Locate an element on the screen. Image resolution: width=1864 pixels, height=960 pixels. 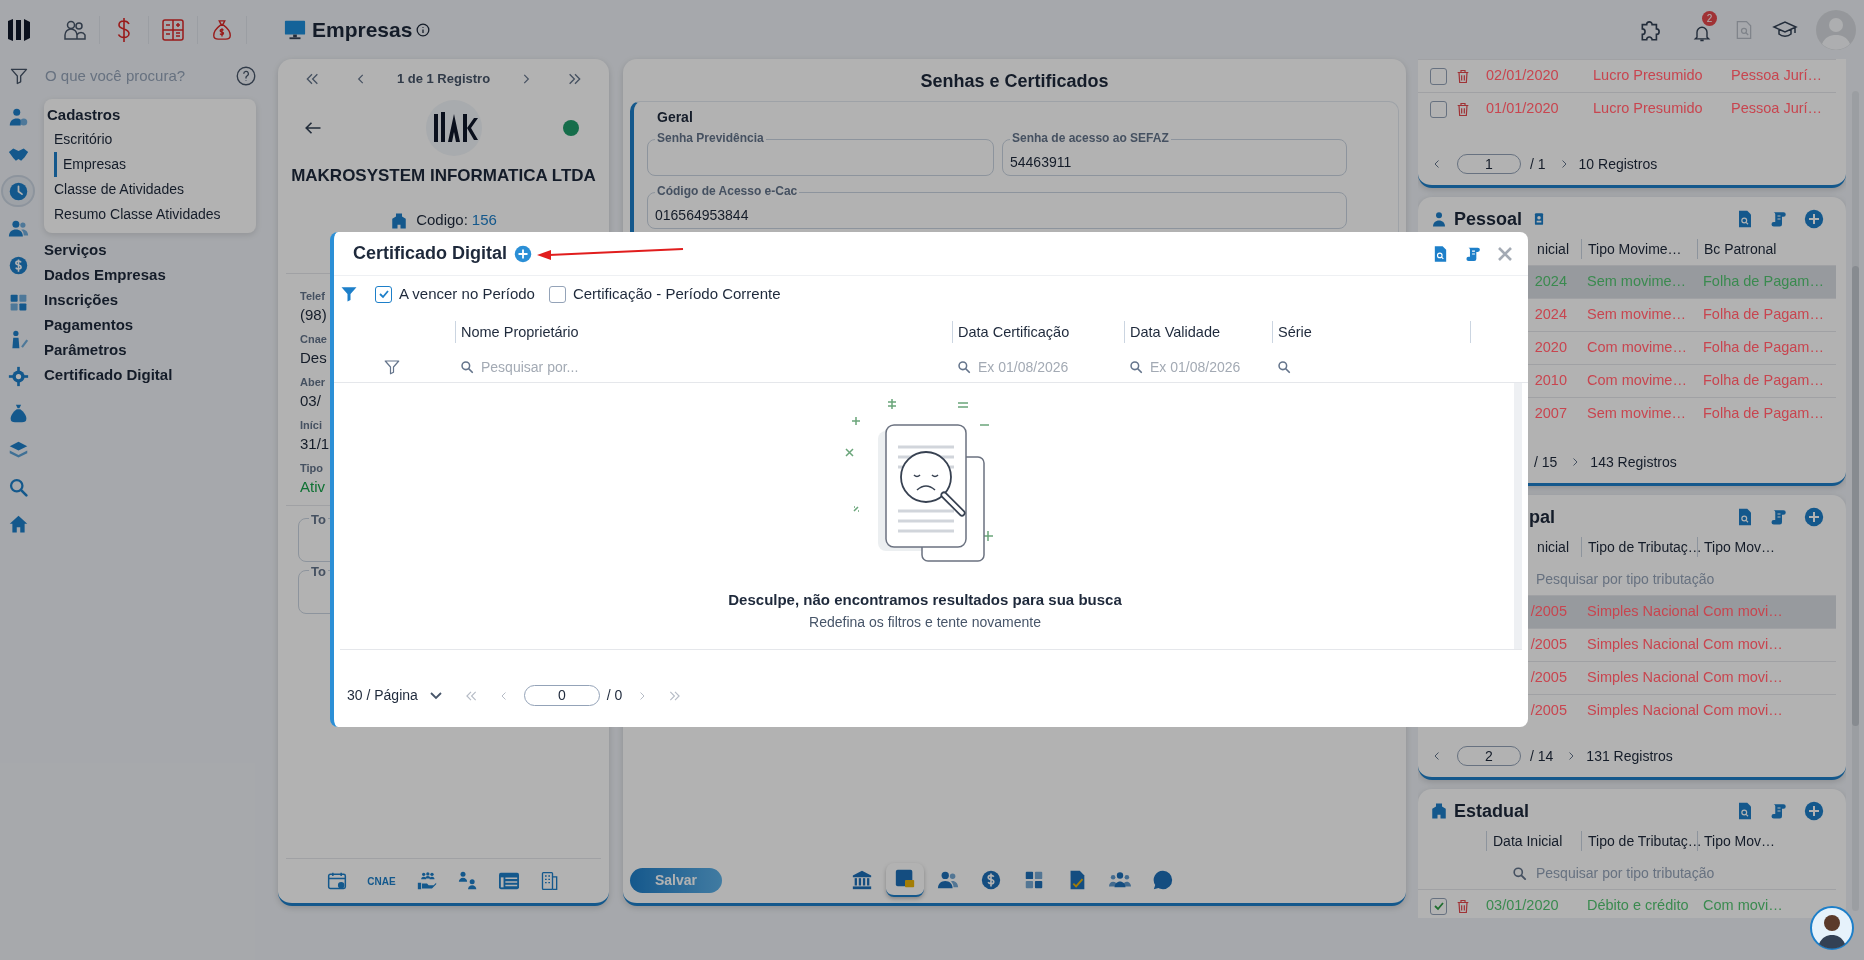
menu-item: Classe de Atividades is located at coordinates (153, 189).